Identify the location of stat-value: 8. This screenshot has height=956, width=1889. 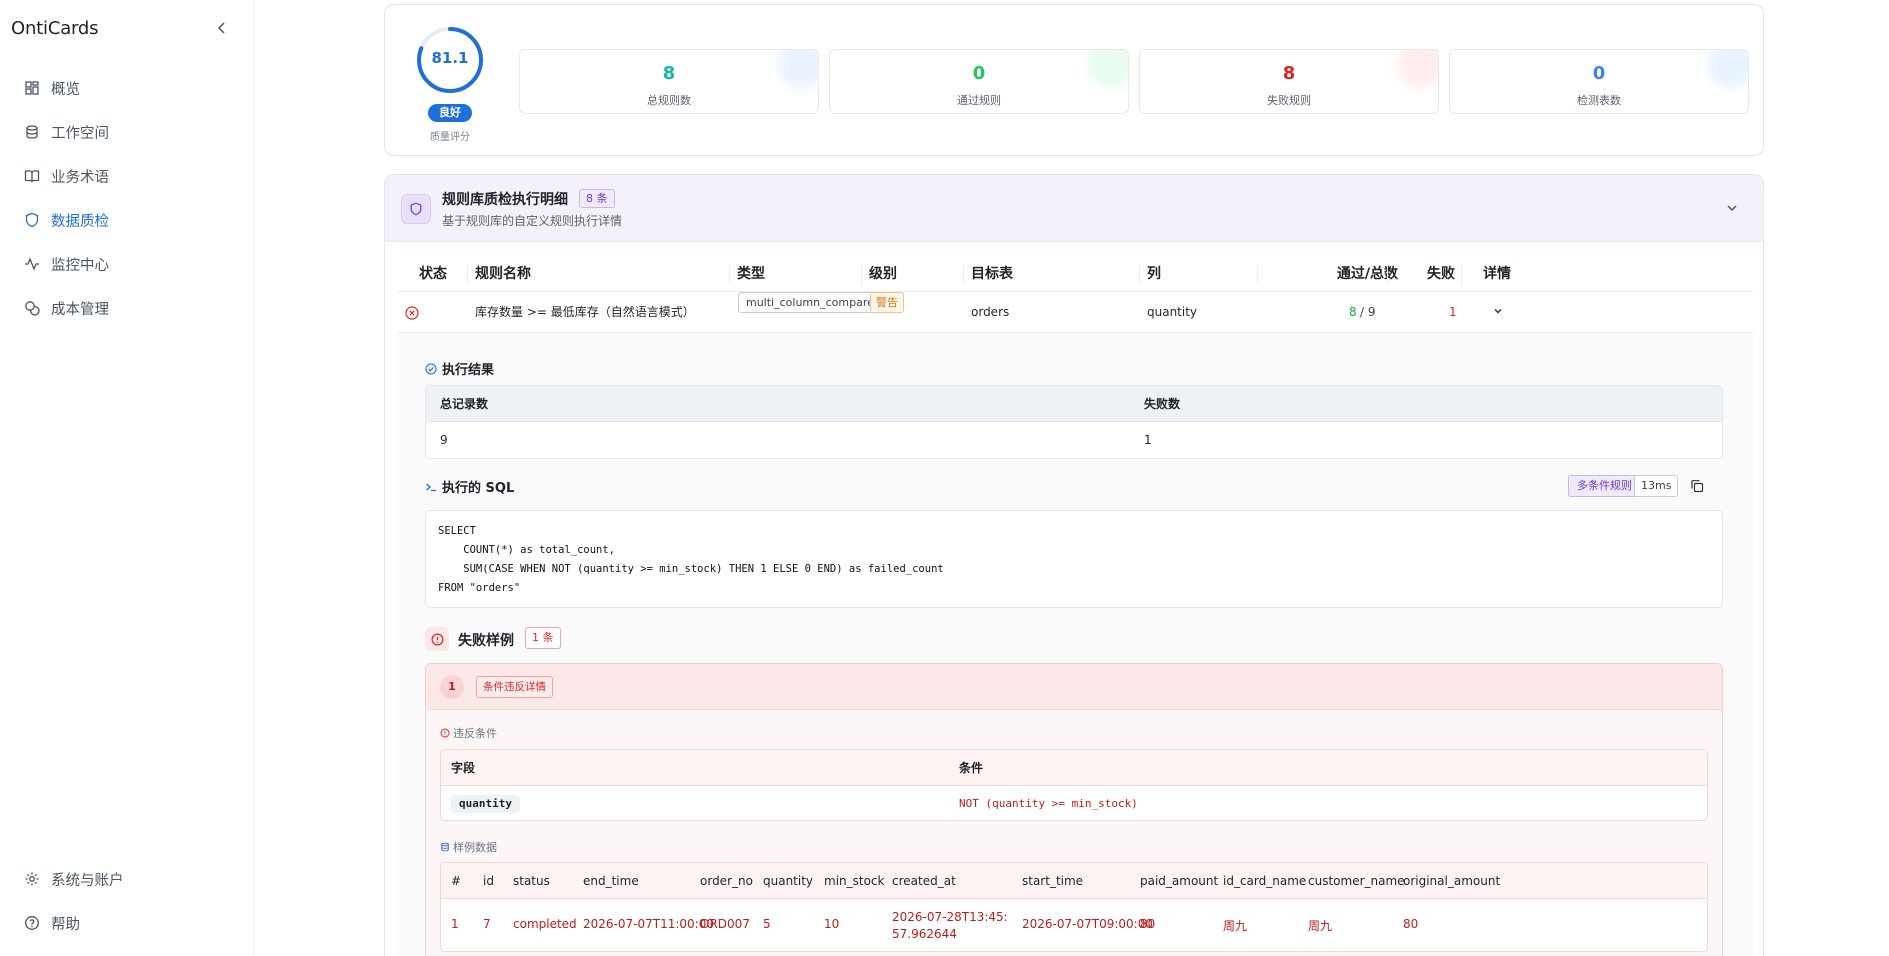
(669, 73).